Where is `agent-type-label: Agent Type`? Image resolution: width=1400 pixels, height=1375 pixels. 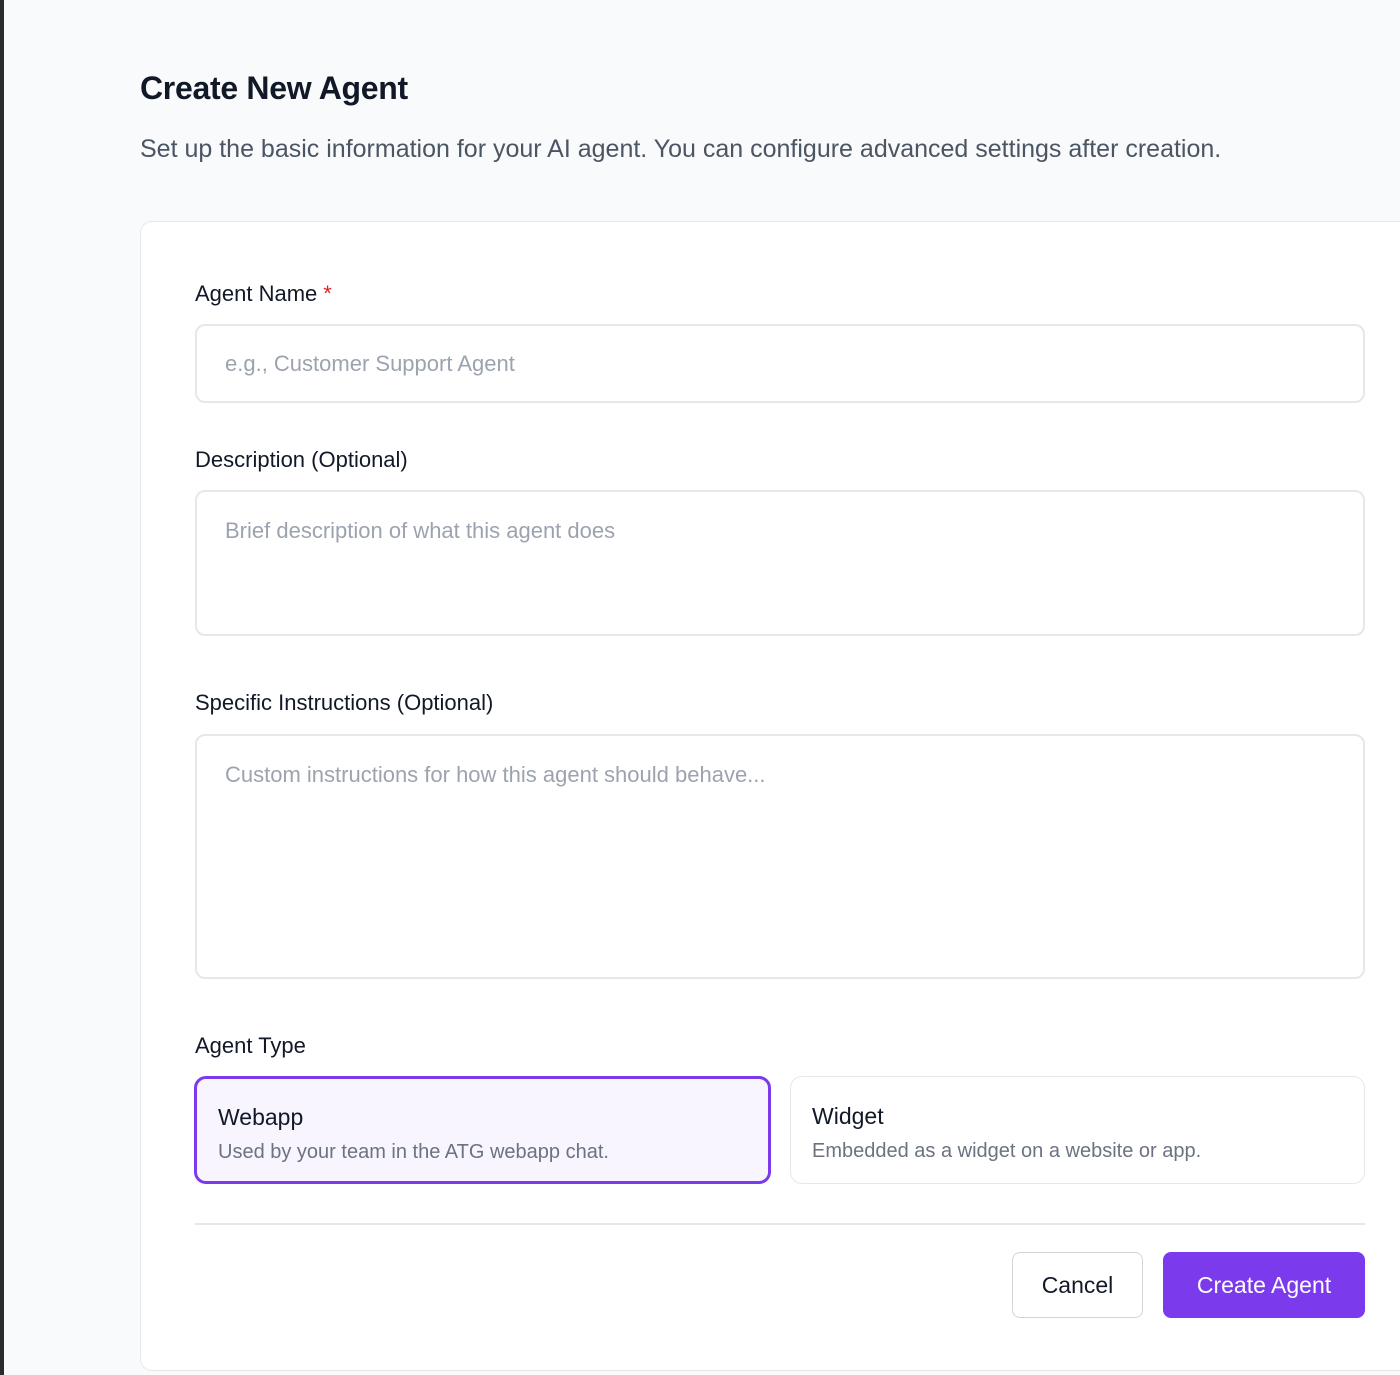 agent-type-label: Agent Type is located at coordinates (250, 1045).